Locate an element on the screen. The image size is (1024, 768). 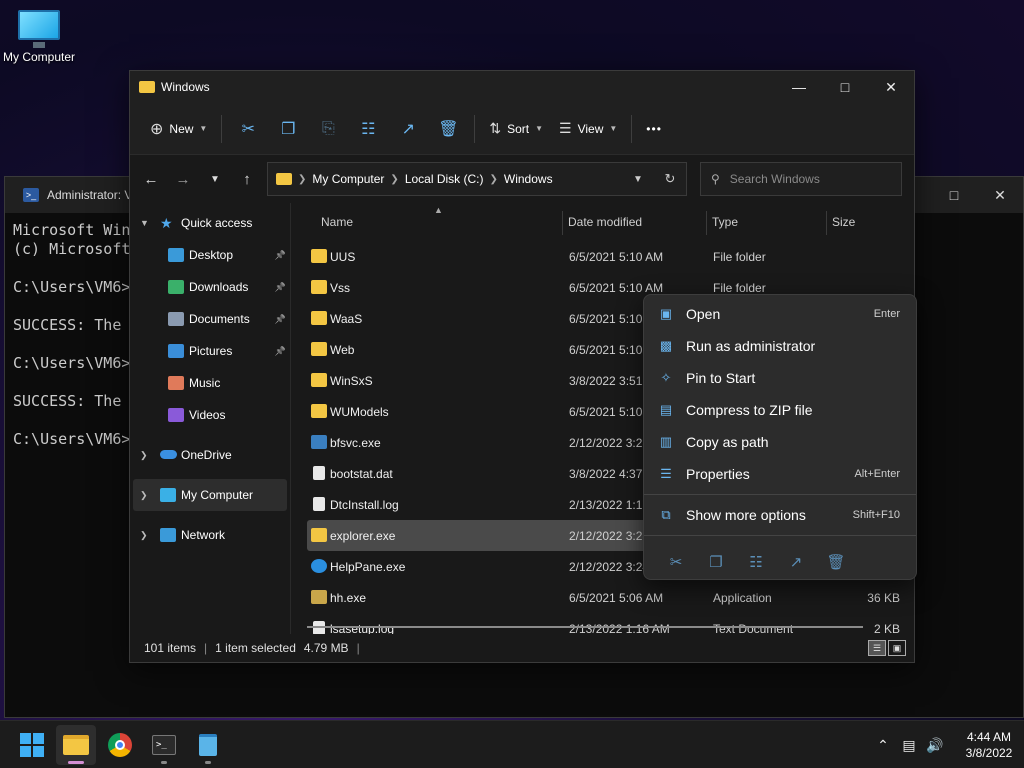
file-name: WUModels is located at coordinates (359, 412).